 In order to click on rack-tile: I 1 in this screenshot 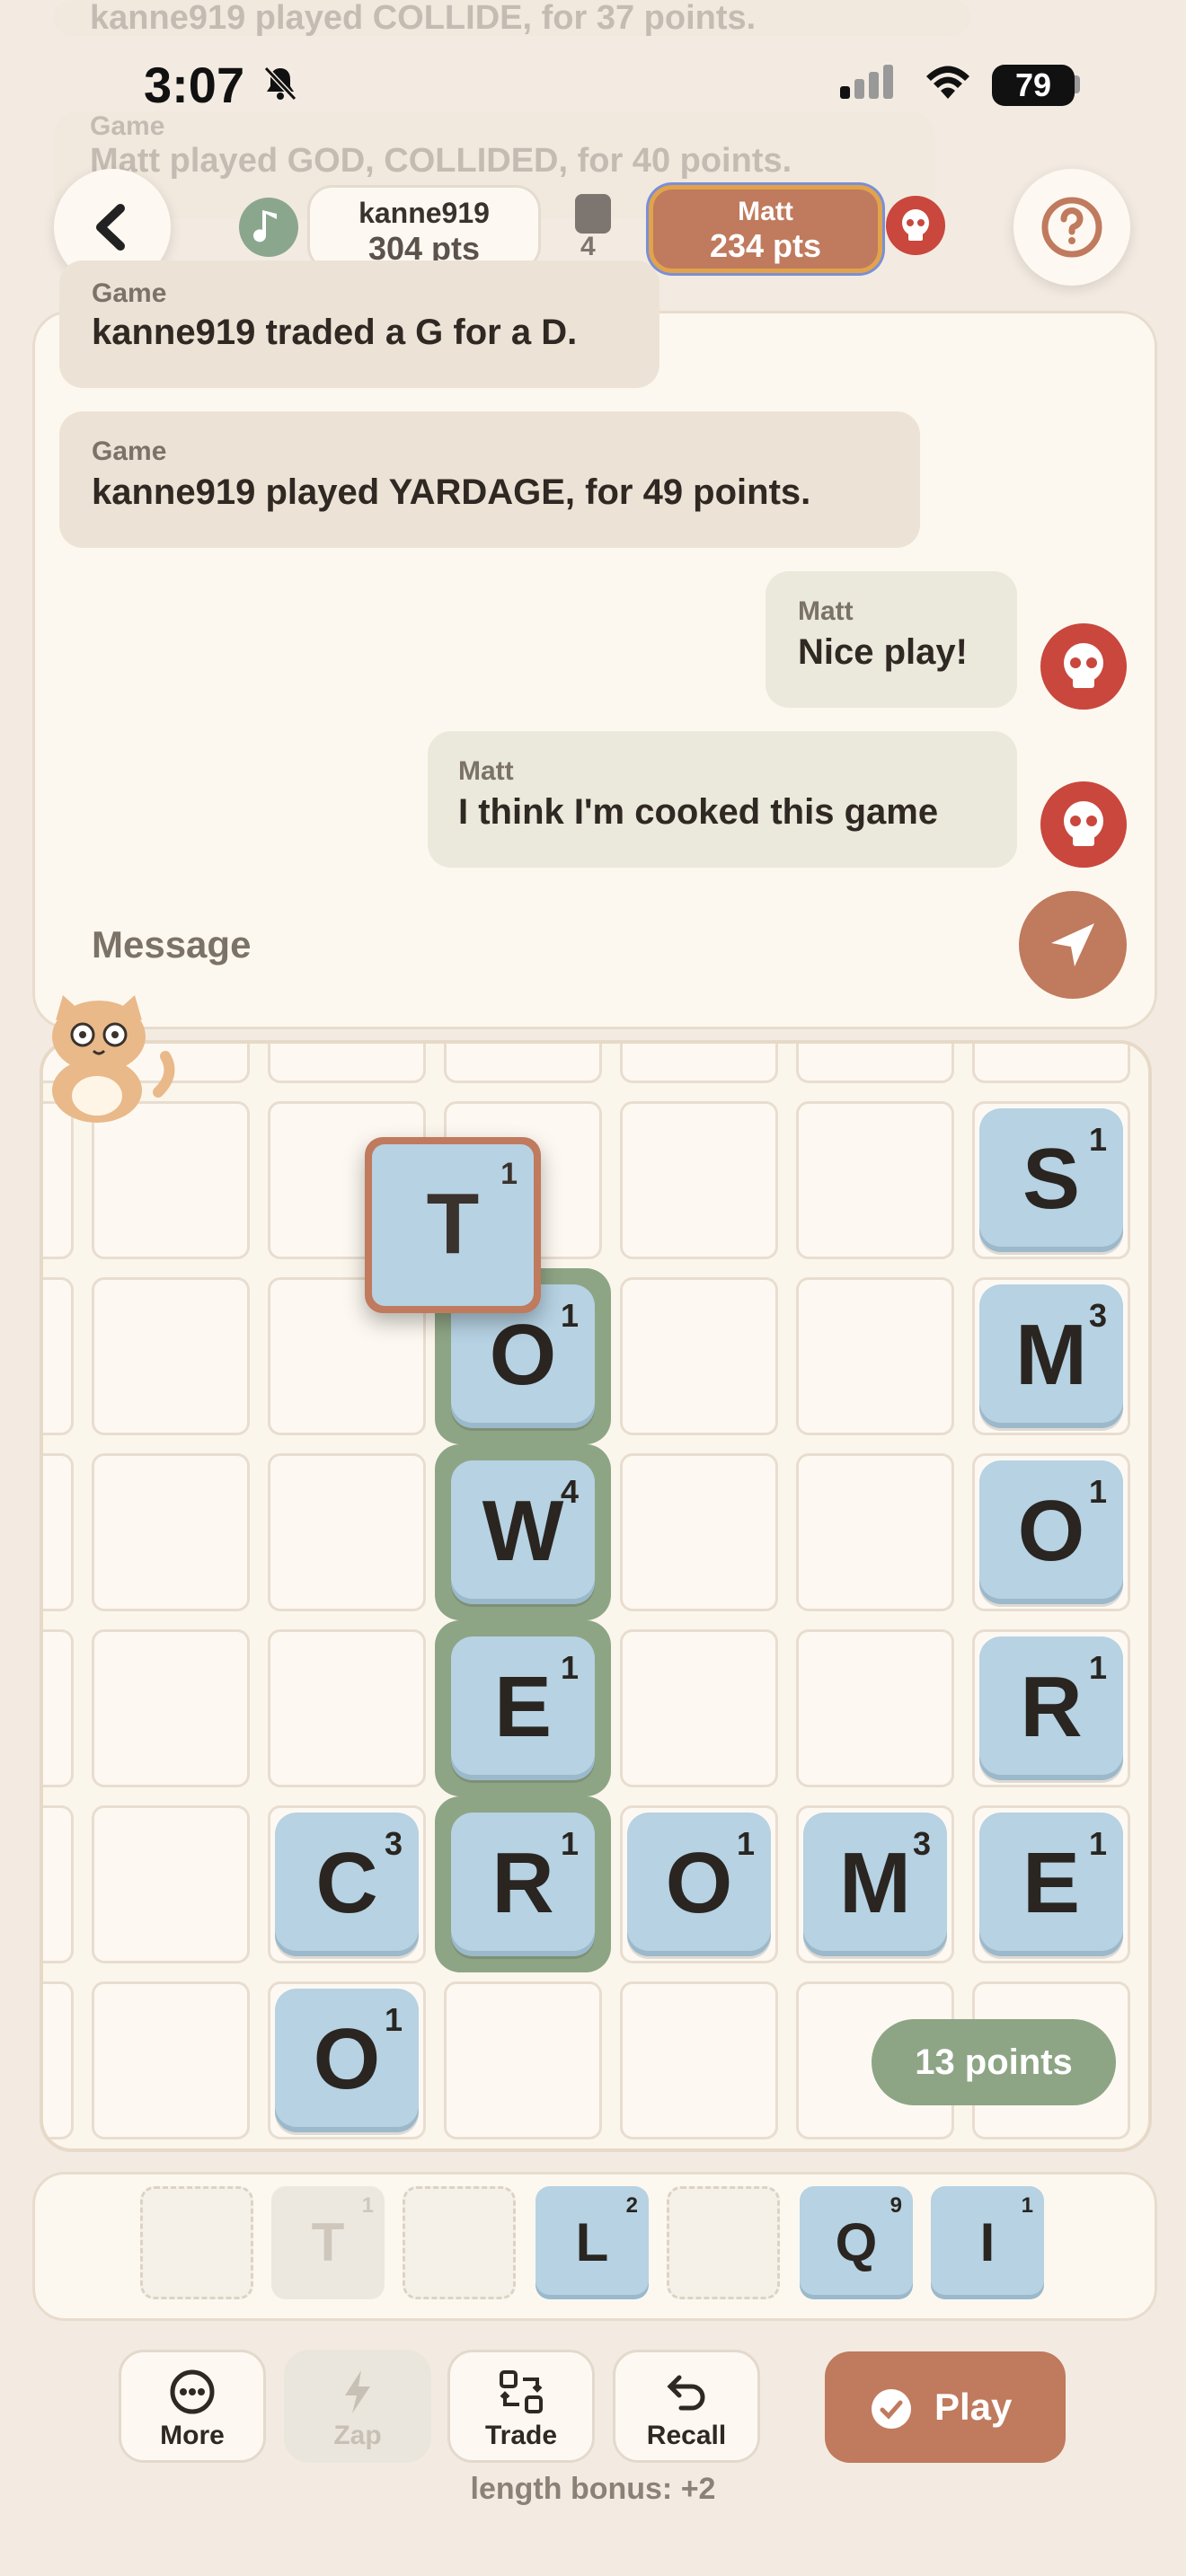, I will do `click(987, 2242)`.